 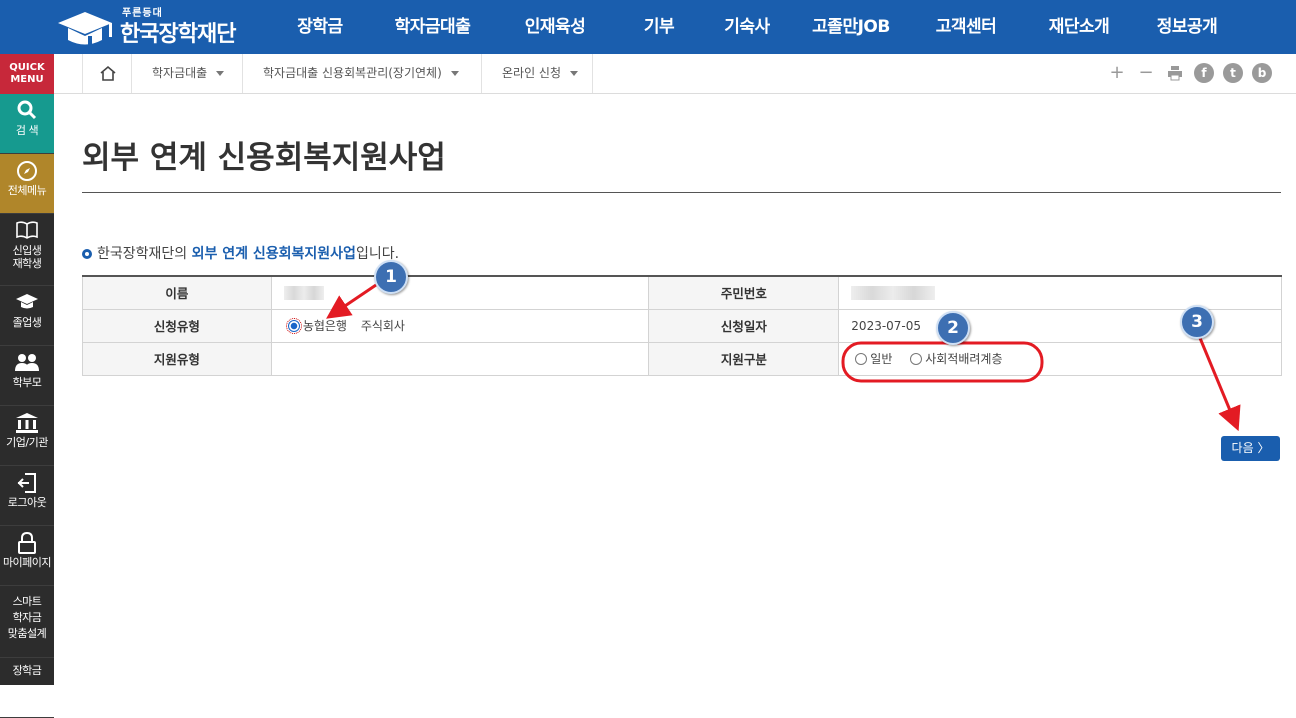 I want to click on table-row: 신청유형 농협은행 주식회사 신청일자 2023-07-05, so click(x=682, y=325).